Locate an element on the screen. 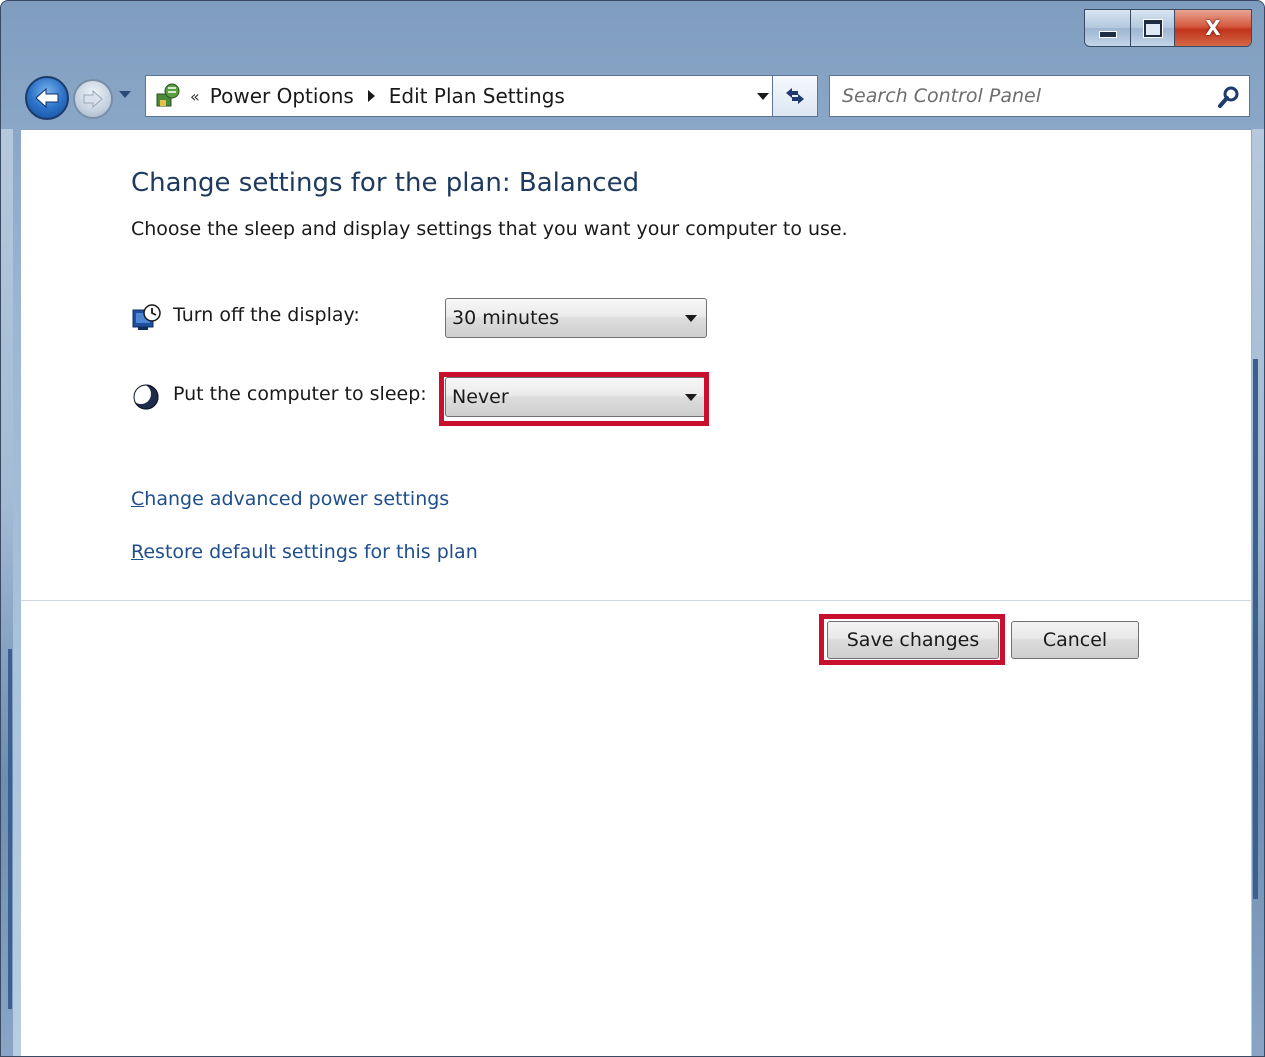 The height and width of the screenshot is (1057, 1265). window-frame-right is located at coordinates (1258, 592).